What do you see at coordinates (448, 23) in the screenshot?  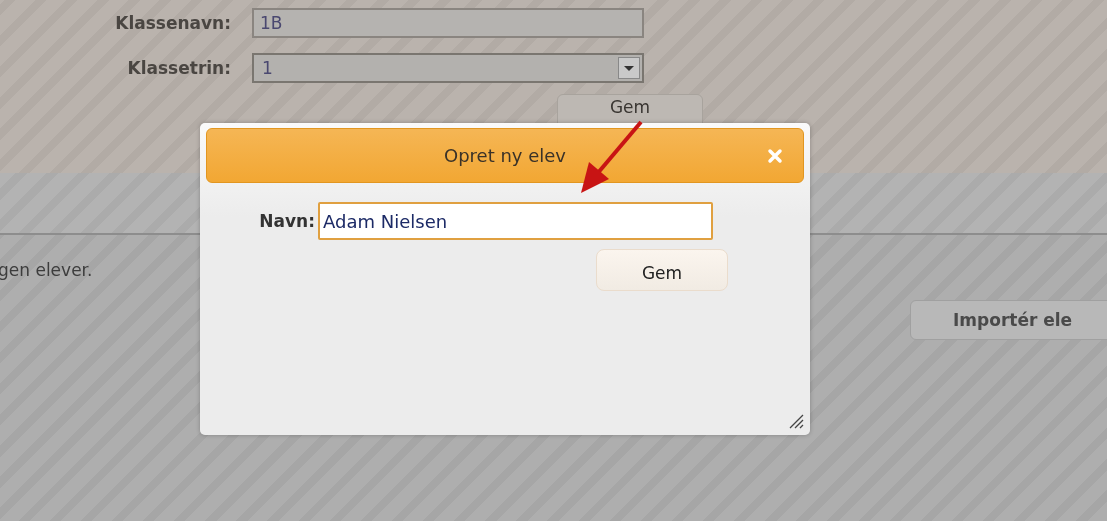 I see `class-name-field: 1B` at bounding box center [448, 23].